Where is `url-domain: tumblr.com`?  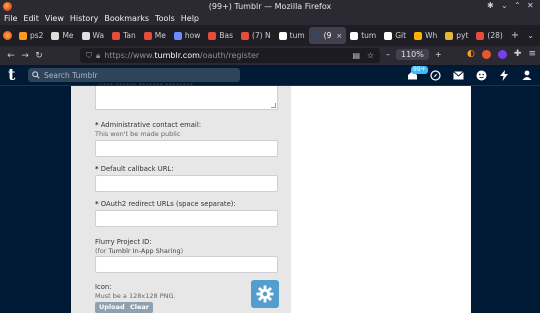 url-domain: tumblr.com is located at coordinates (177, 55).